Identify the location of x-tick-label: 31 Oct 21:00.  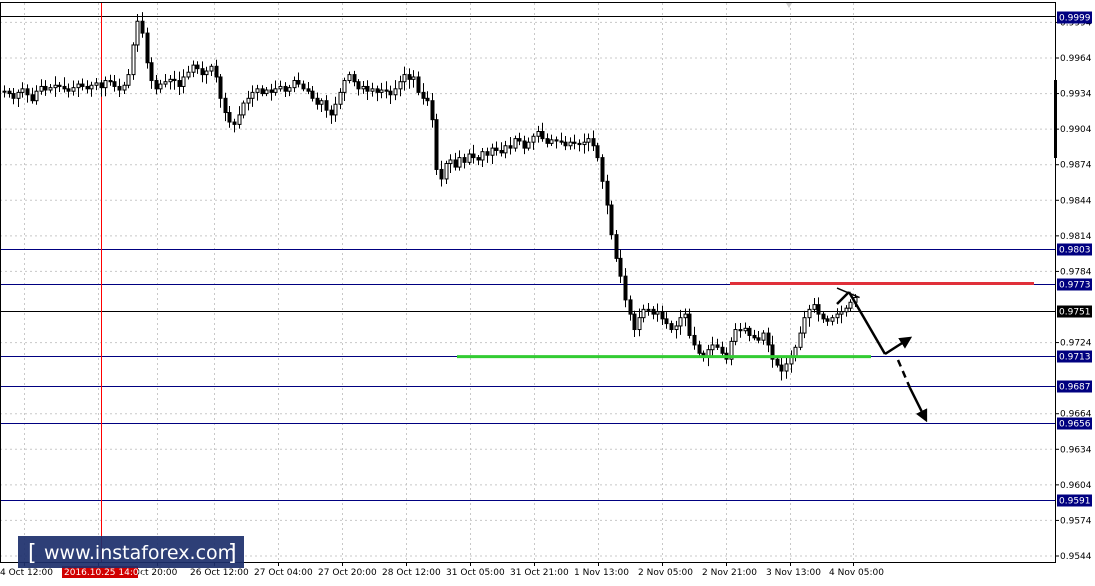
(539, 573).